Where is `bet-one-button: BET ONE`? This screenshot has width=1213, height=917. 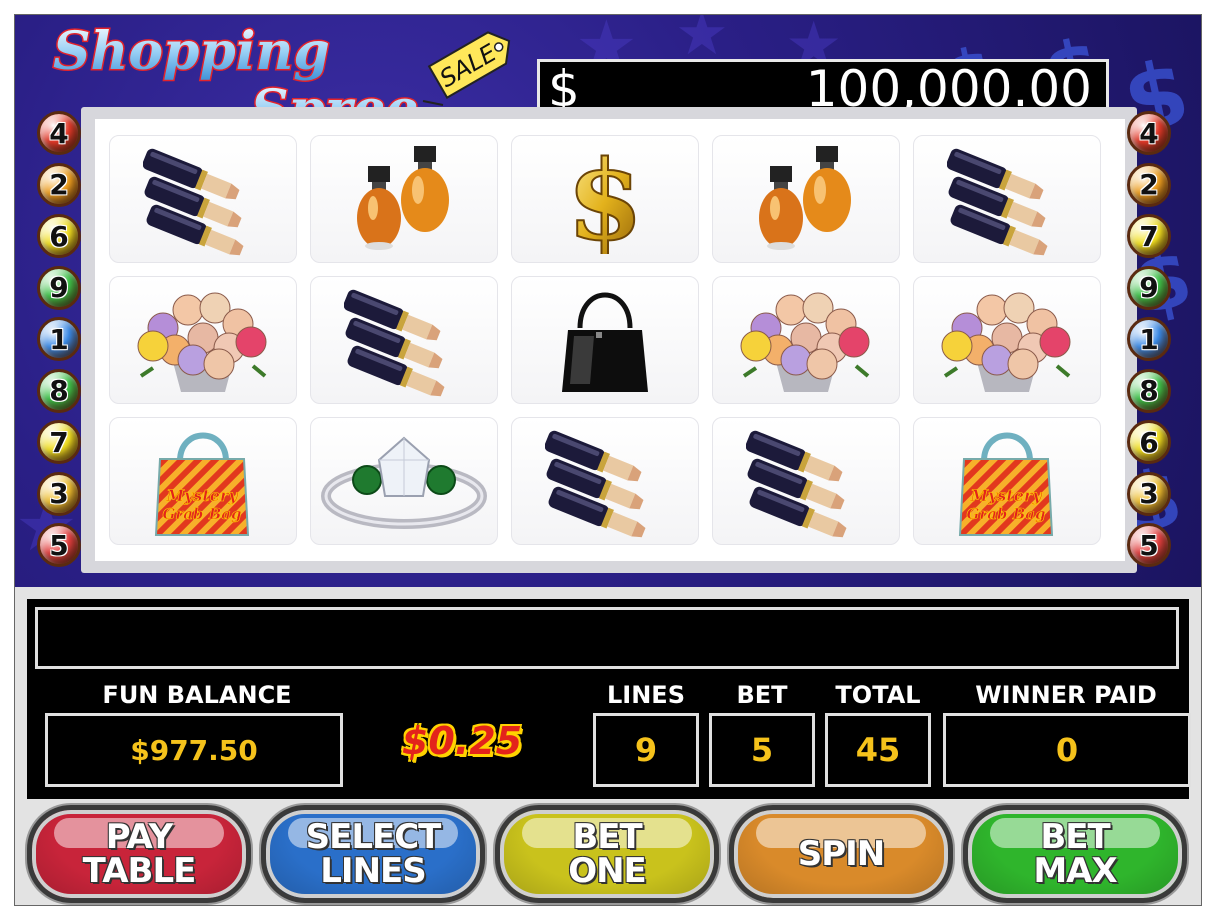
bet-one-button: BET ONE is located at coordinates (607, 854).